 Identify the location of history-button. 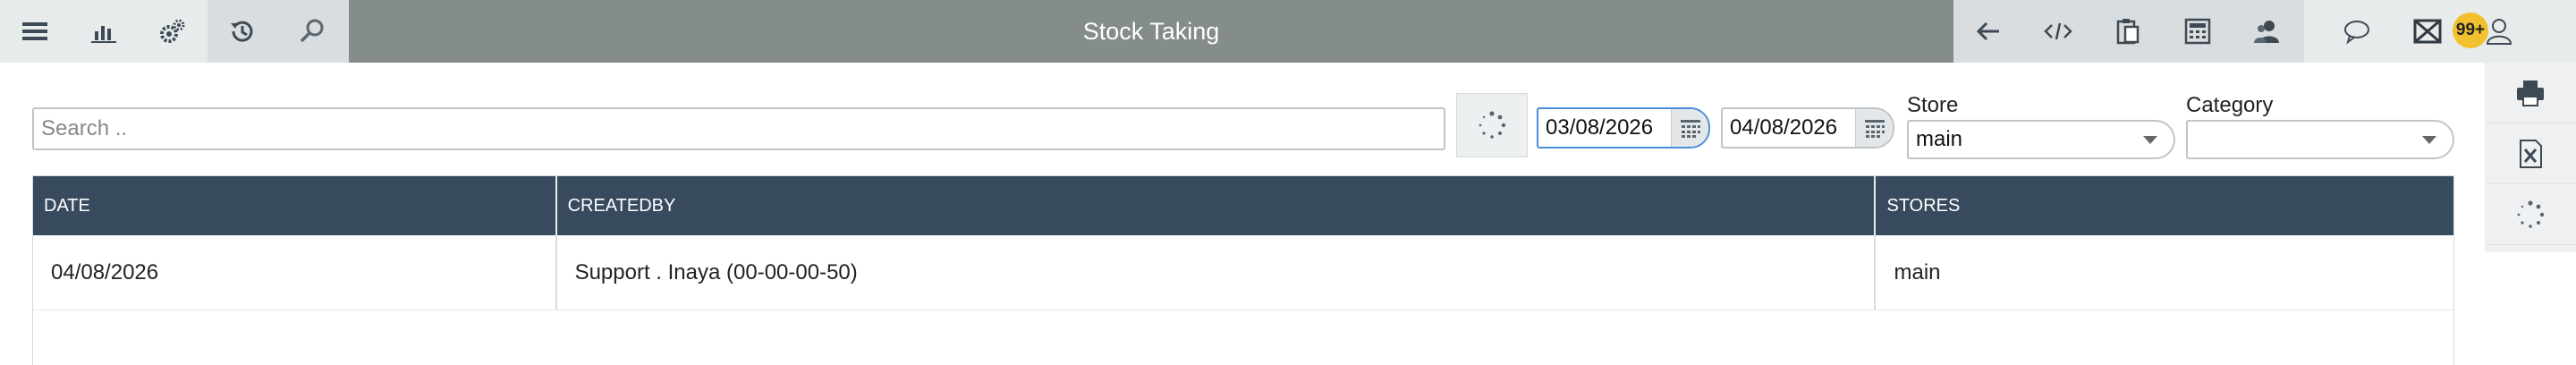
(242, 31).